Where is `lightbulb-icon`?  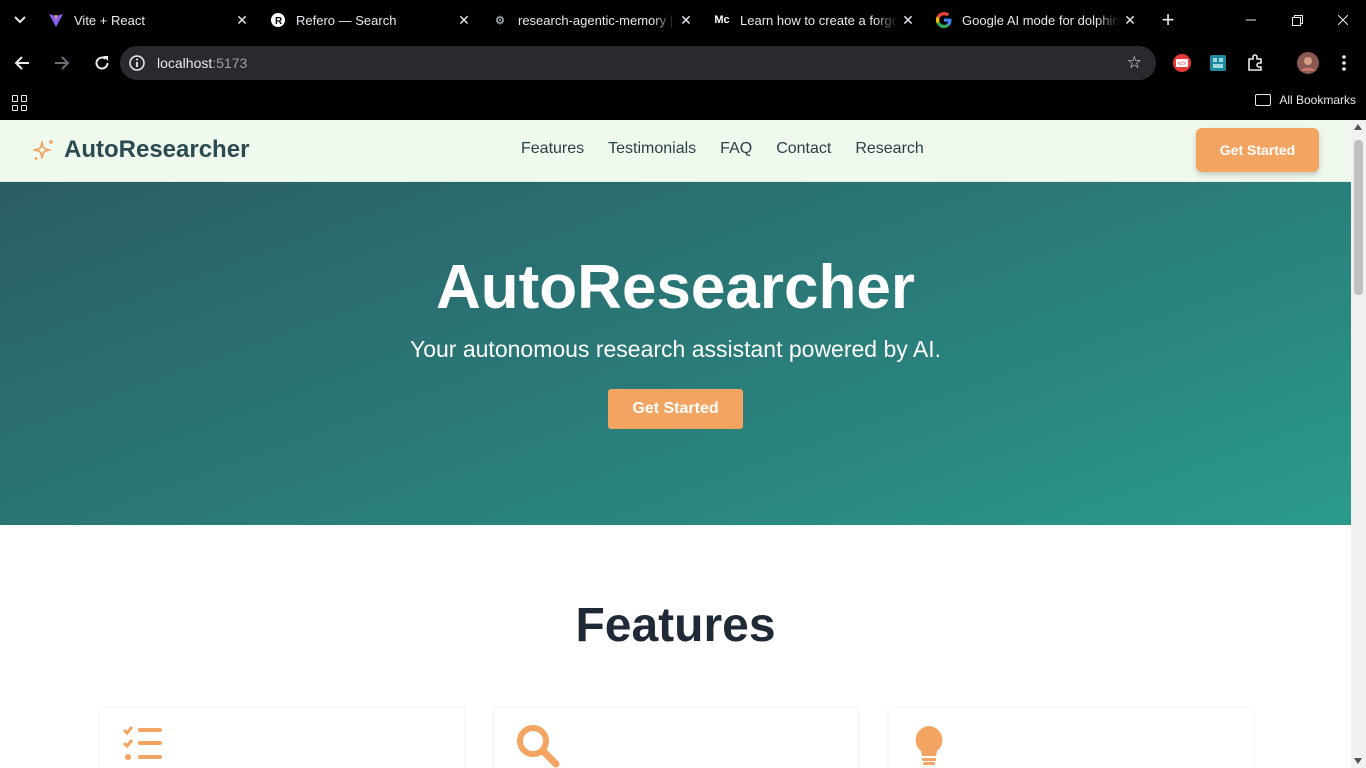 lightbulb-icon is located at coordinates (929, 745).